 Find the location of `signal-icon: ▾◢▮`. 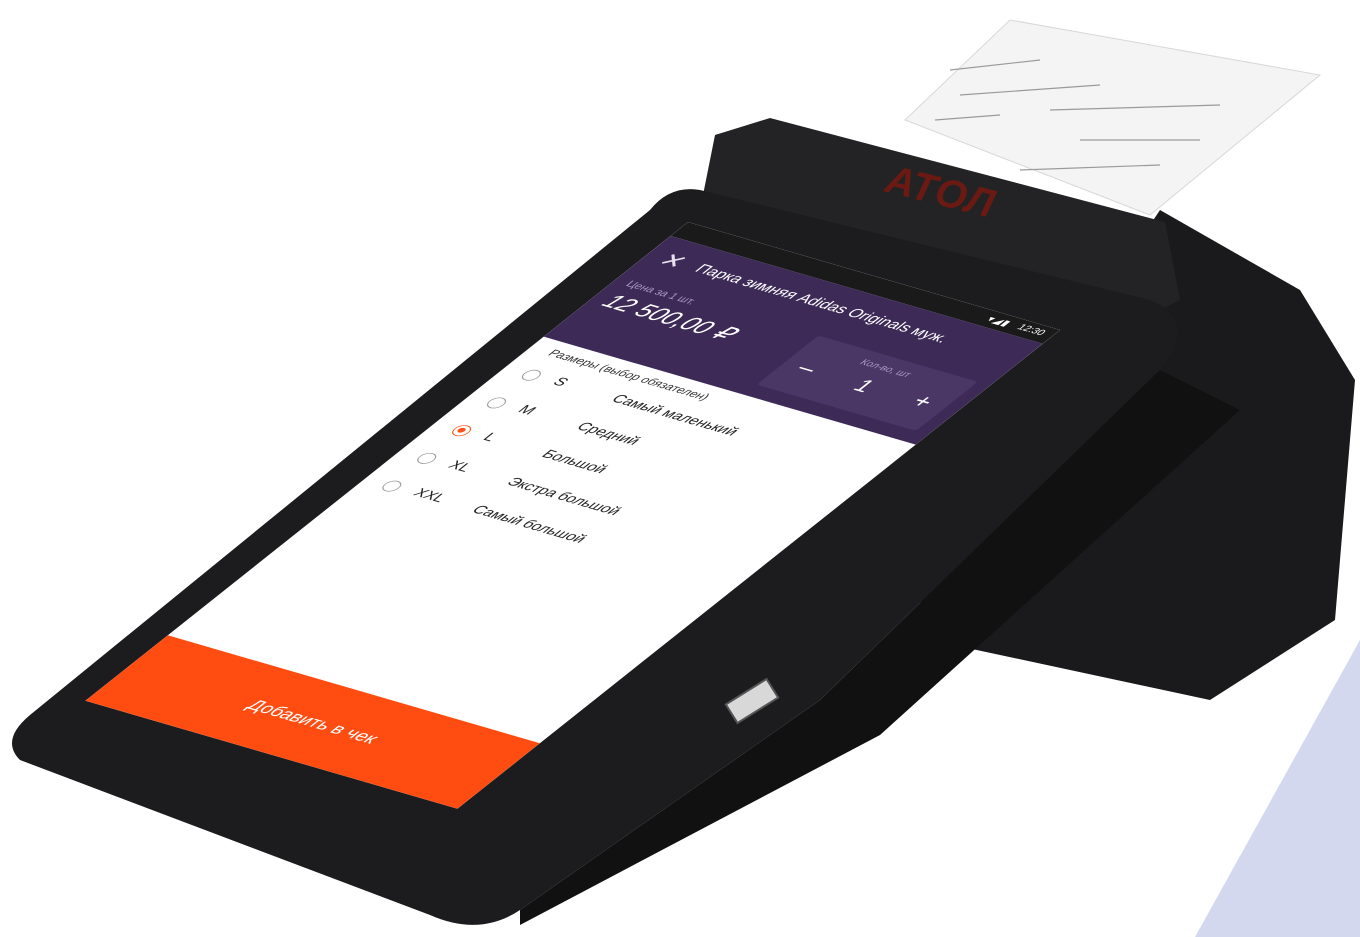

signal-icon: ▾◢▮ is located at coordinates (998, 321).